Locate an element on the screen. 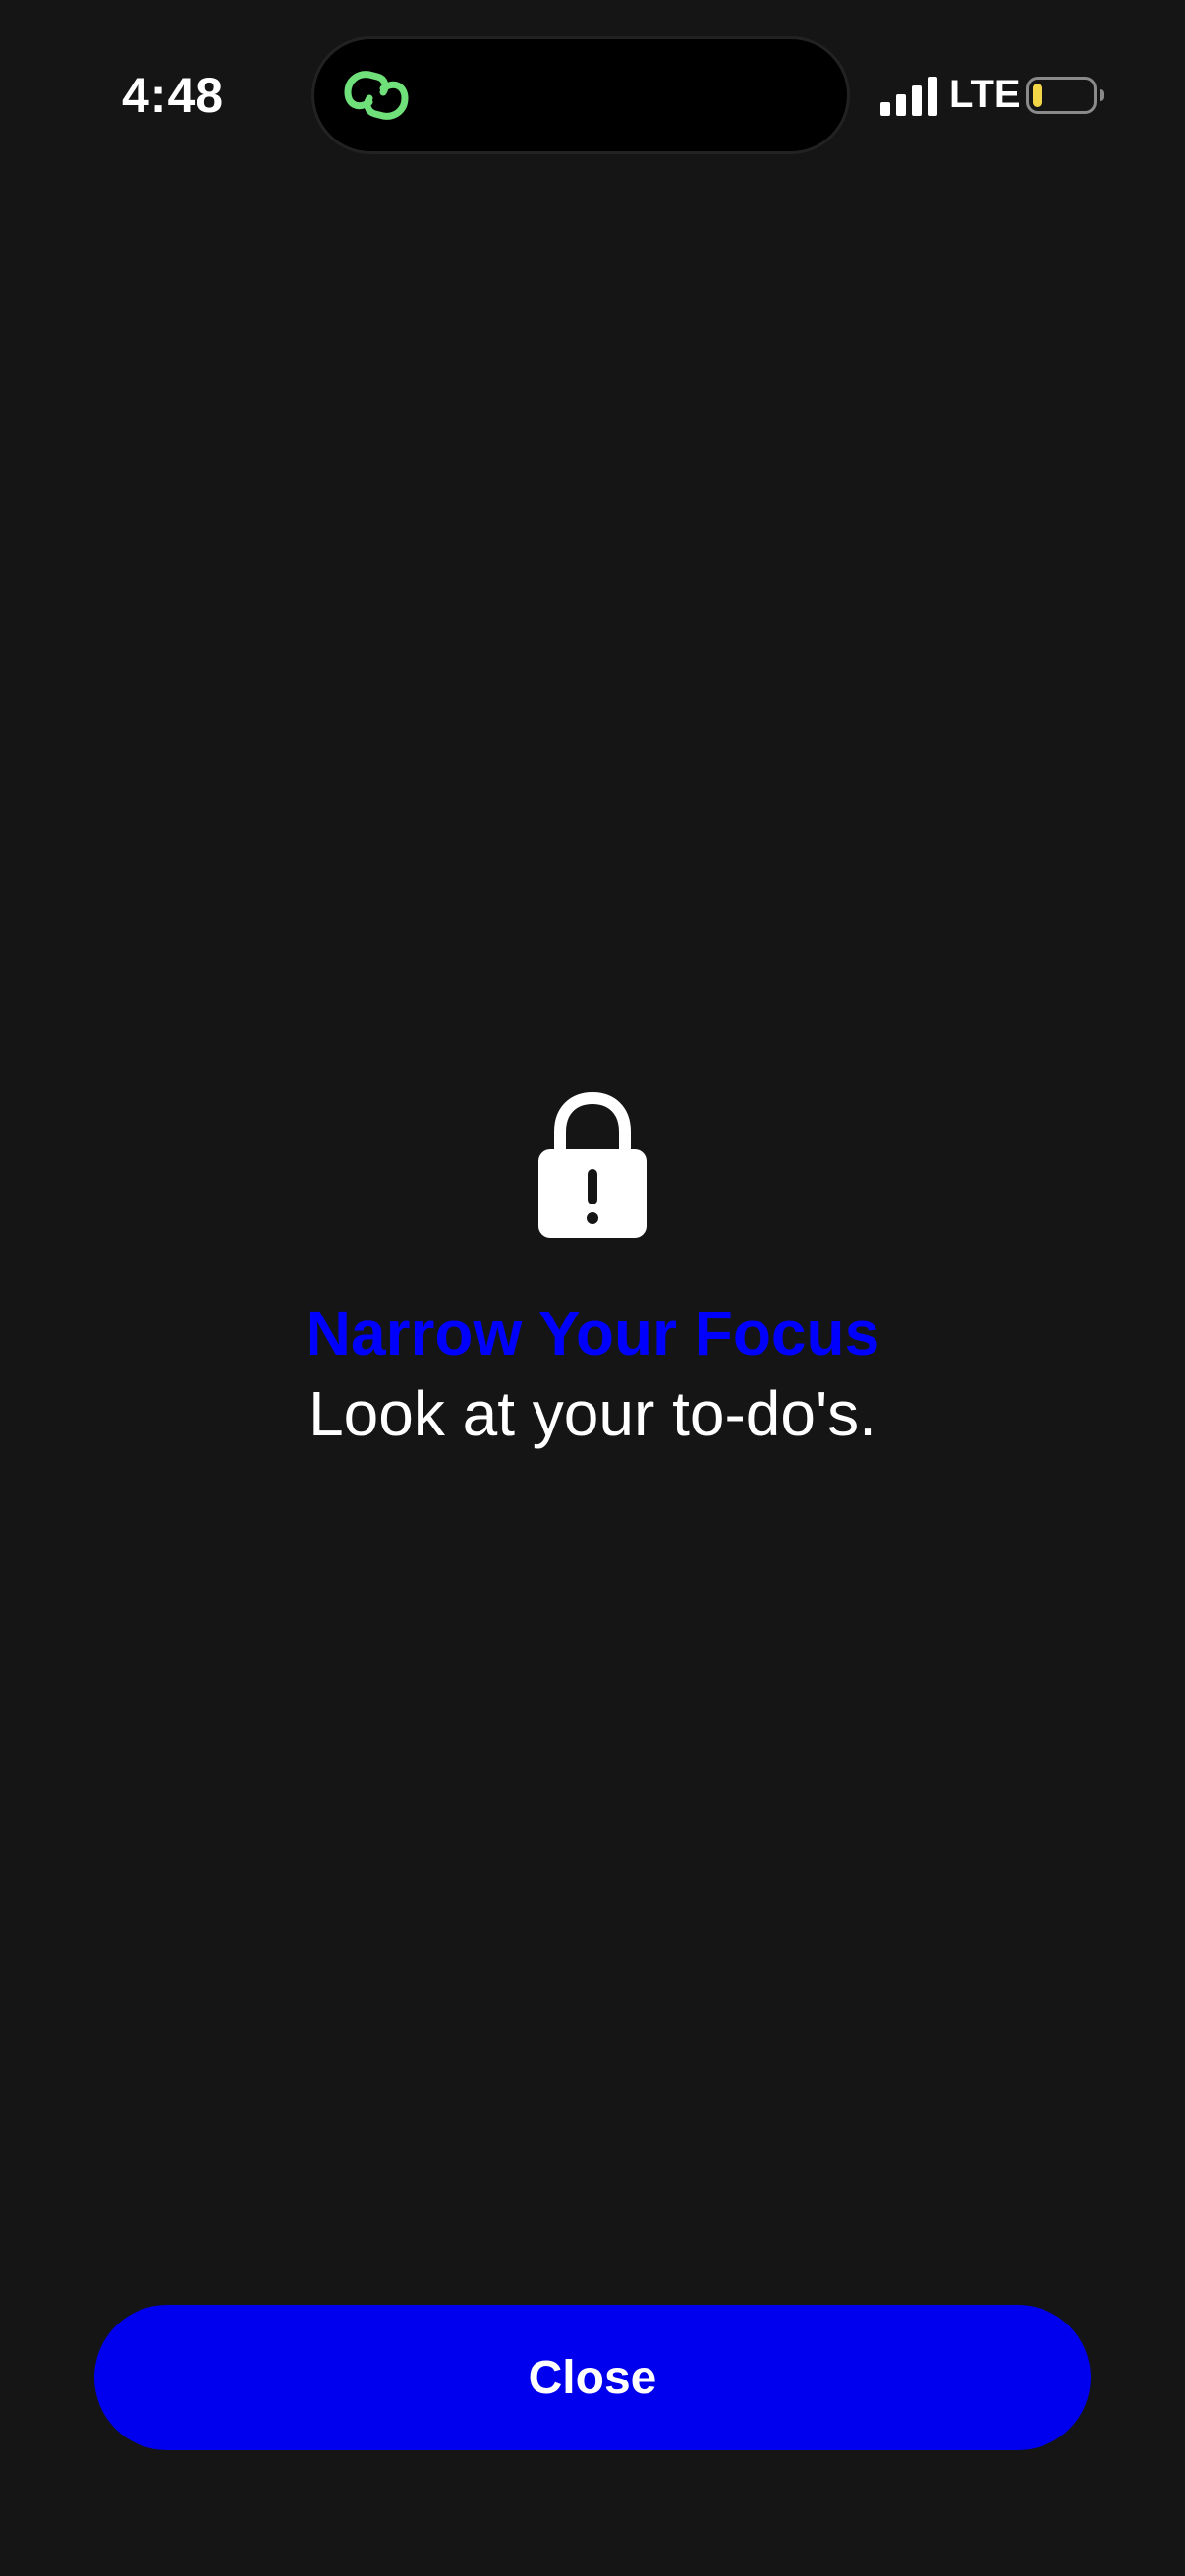 The width and height of the screenshot is (1185, 2576). link-icon is located at coordinates (377, 95).